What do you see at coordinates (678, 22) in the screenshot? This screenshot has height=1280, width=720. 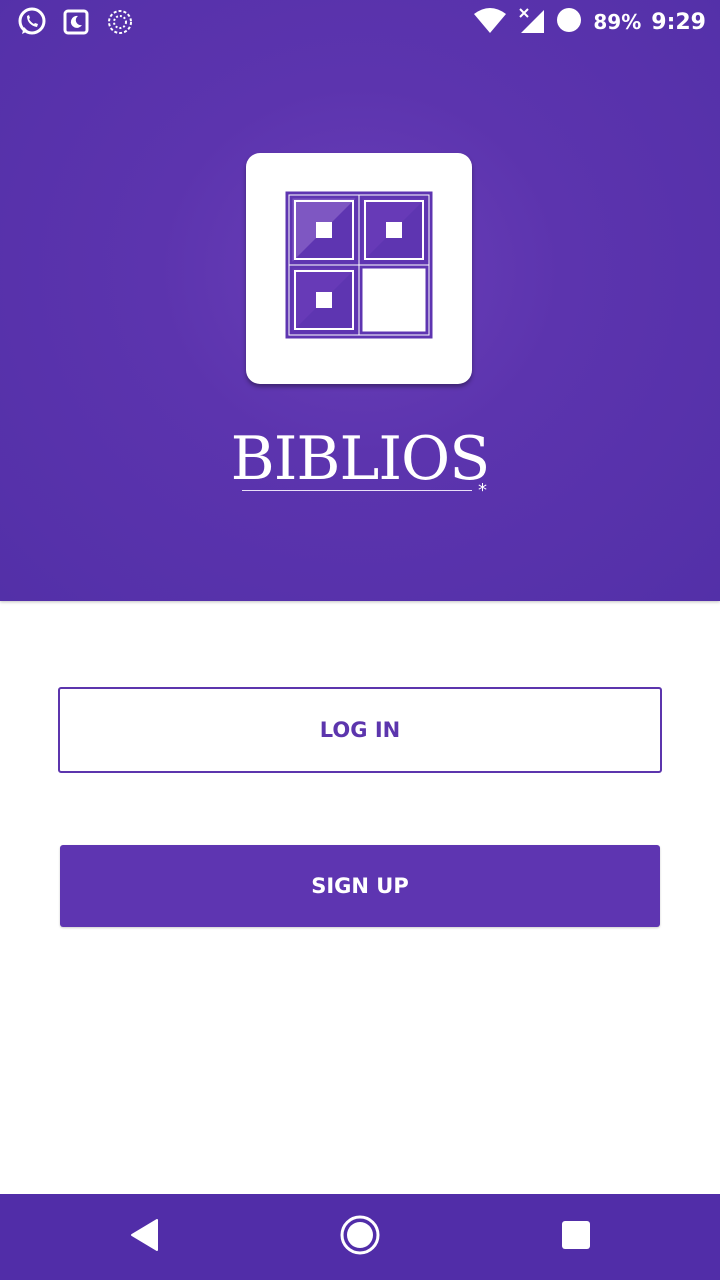 I see `clock-time: 9:29` at bounding box center [678, 22].